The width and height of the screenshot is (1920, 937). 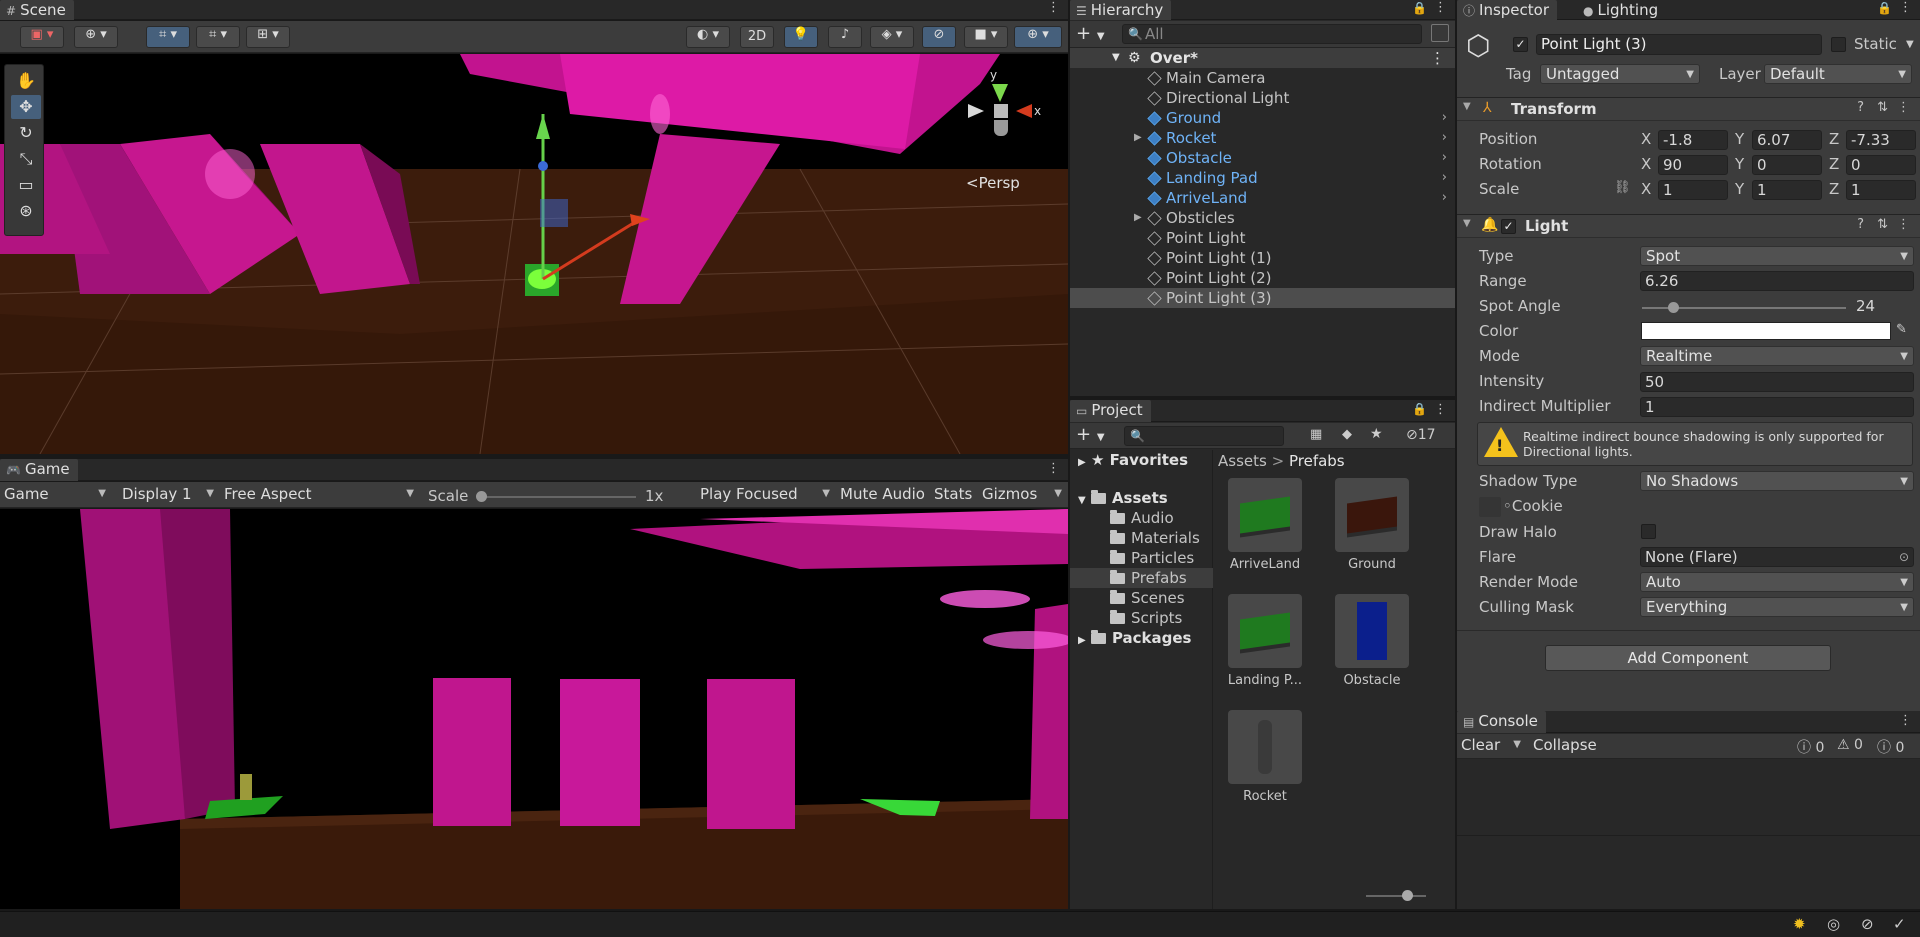 What do you see at coordinates (1648, 531) in the screenshot?
I see `draw-halo-checkbox` at bounding box center [1648, 531].